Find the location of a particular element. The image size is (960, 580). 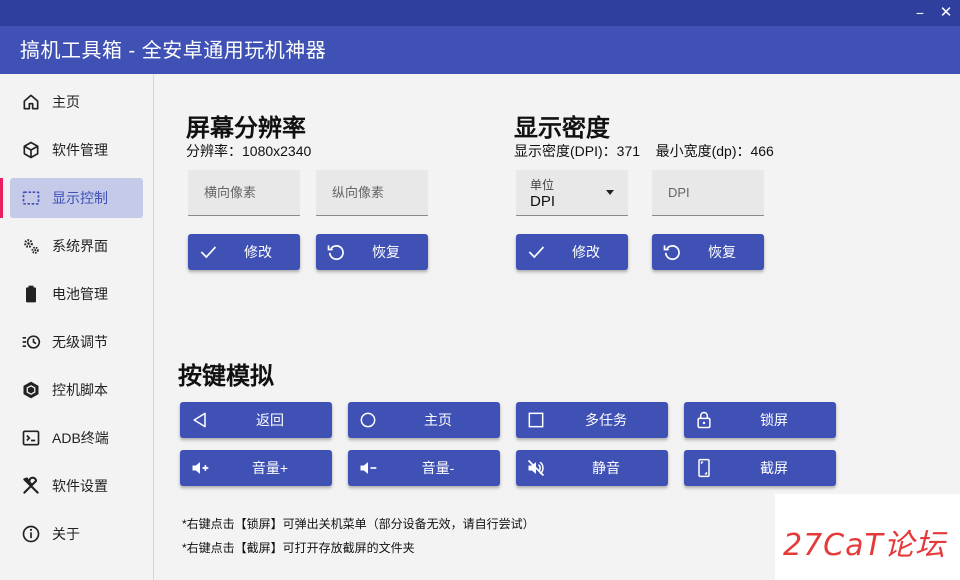

dpi-input is located at coordinates (708, 192).